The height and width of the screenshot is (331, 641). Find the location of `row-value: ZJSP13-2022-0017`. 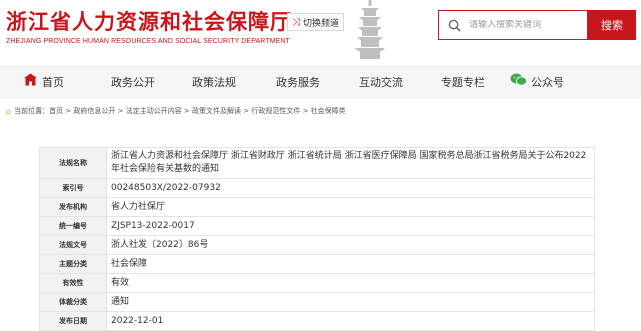

row-value: ZJSP13-2022-0017 is located at coordinates (350, 226).